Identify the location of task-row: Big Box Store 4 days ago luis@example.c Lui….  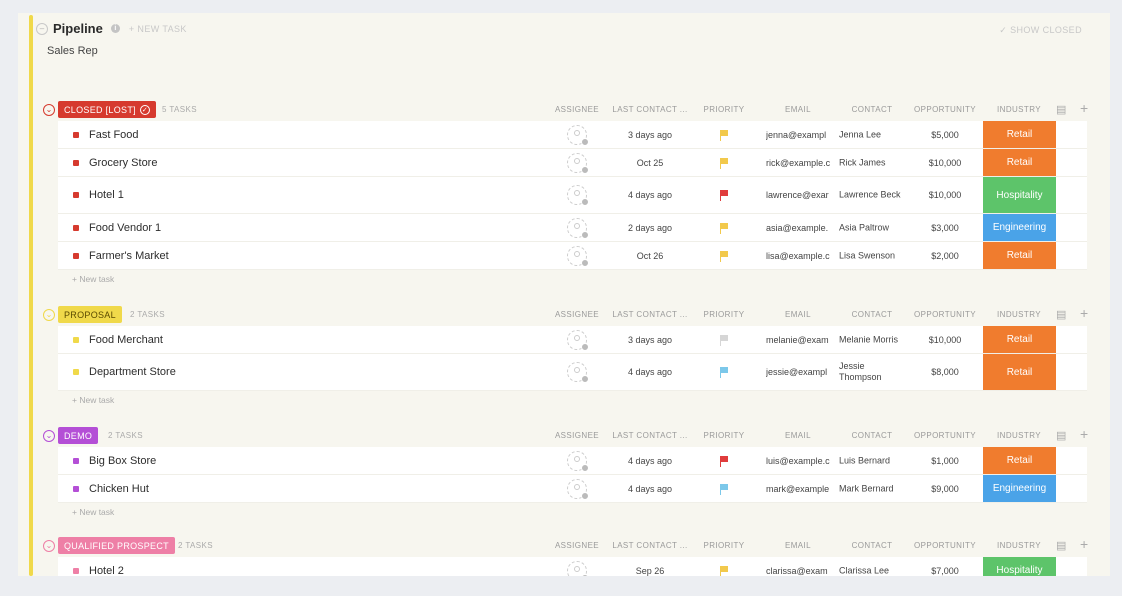
(572, 461).